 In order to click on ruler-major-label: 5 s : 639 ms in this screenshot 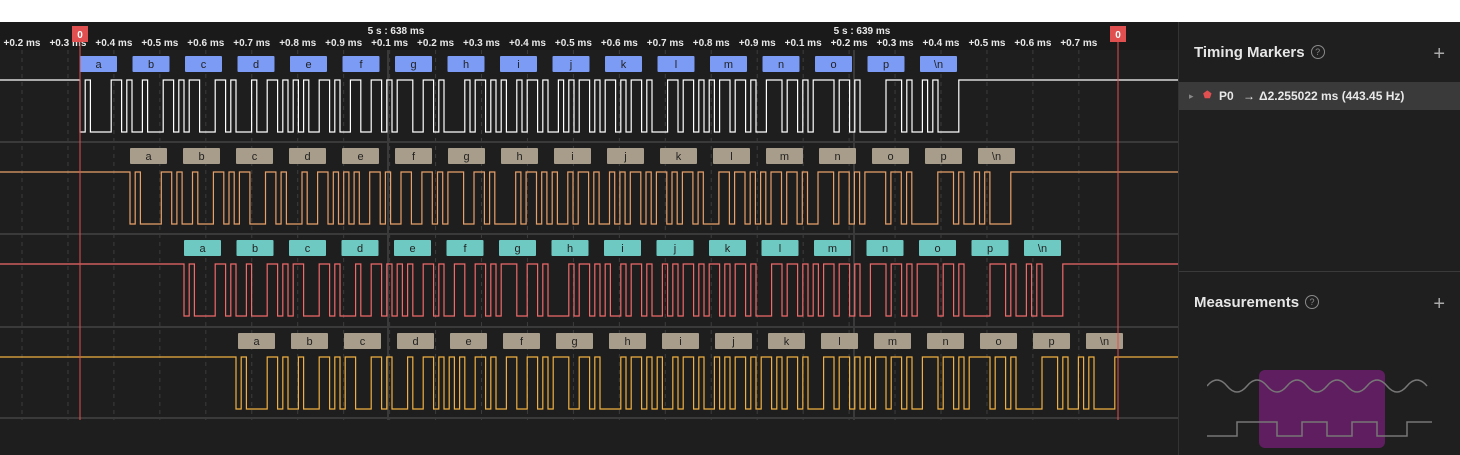, I will do `click(862, 31)`.